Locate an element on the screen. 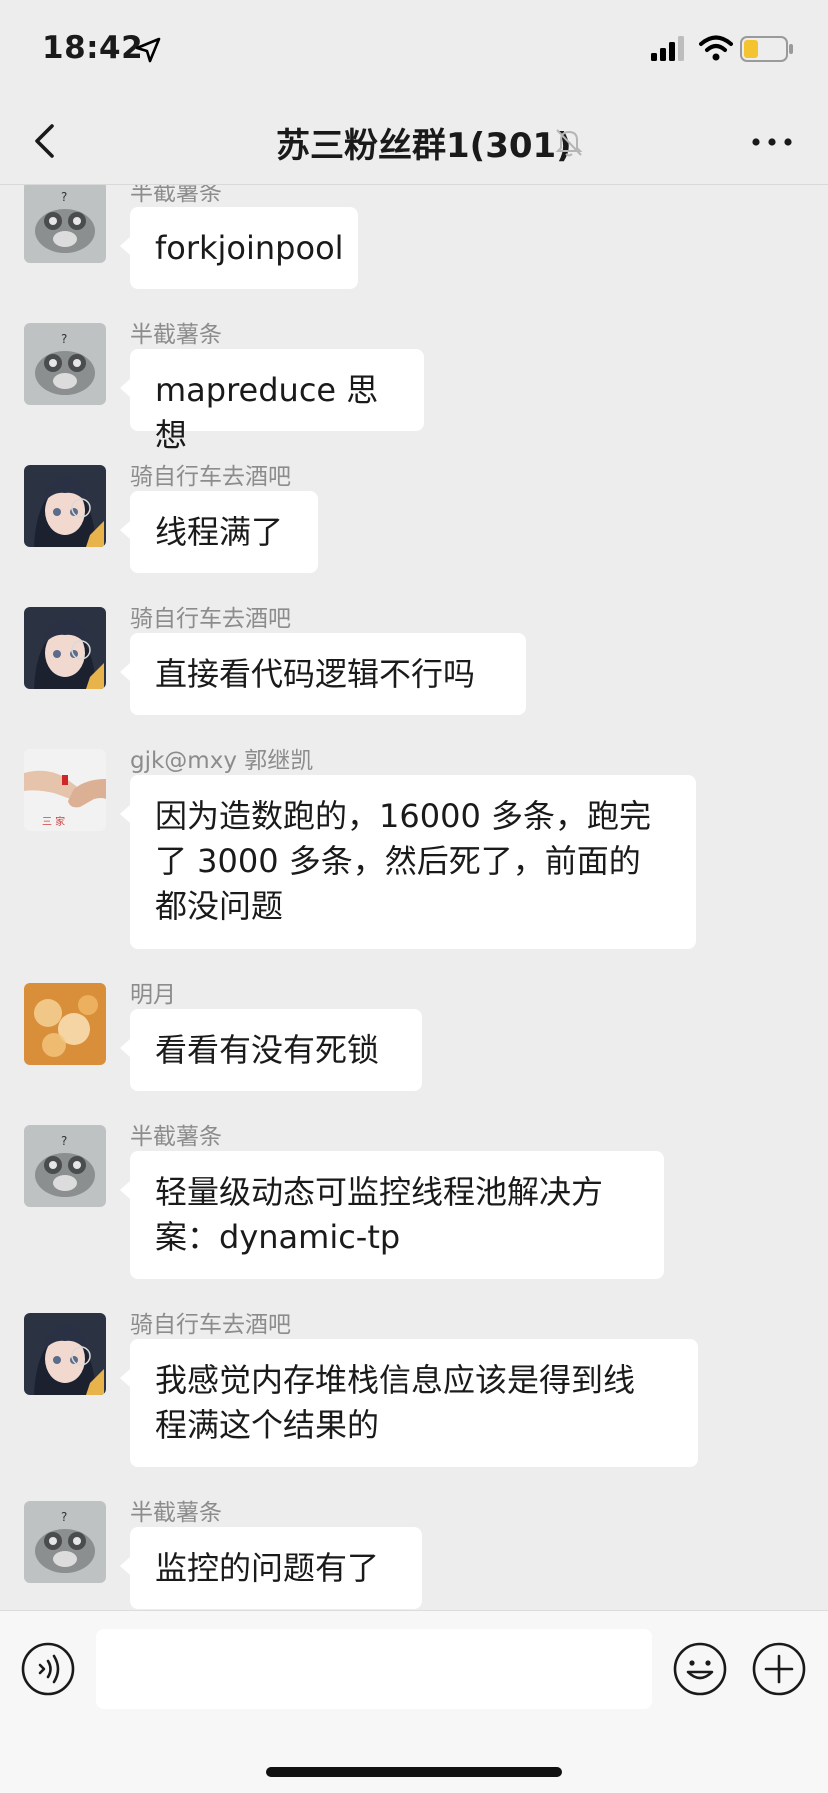  plus-icon is located at coordinates (779, 1669).